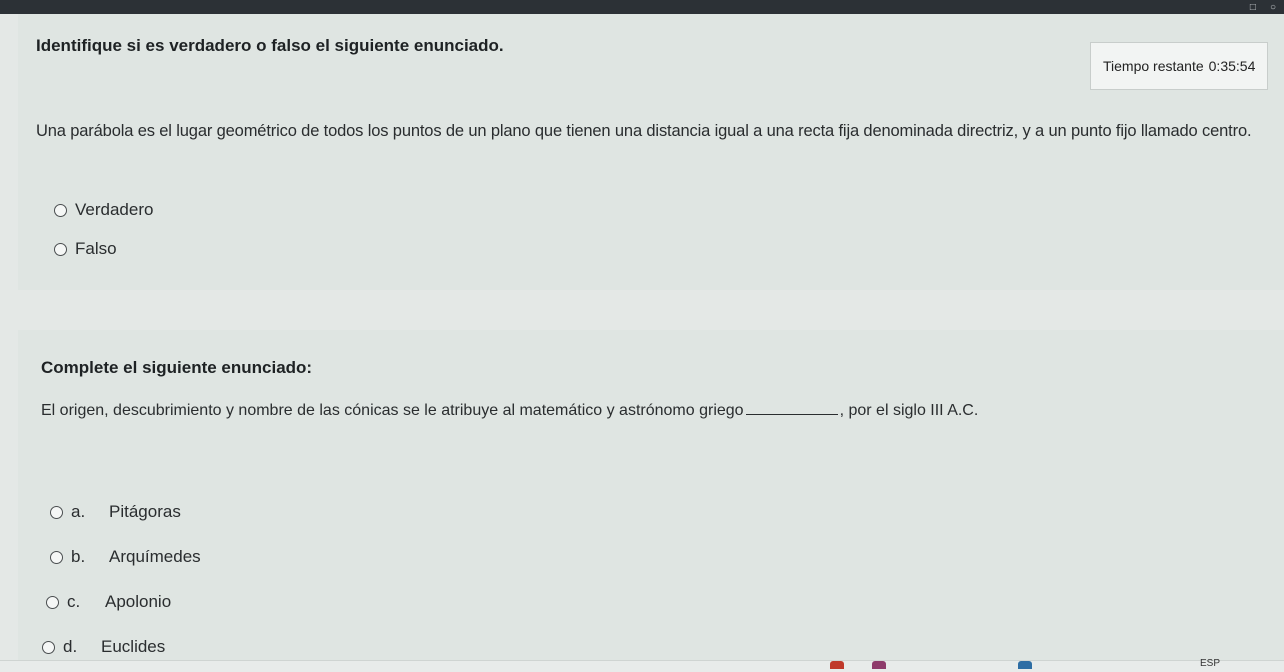 The width and height of the screenshot is (1284, 672). Describe the element at coordinates (1273, 7) in the screenshot. I see `search-icon: ○` at that location.